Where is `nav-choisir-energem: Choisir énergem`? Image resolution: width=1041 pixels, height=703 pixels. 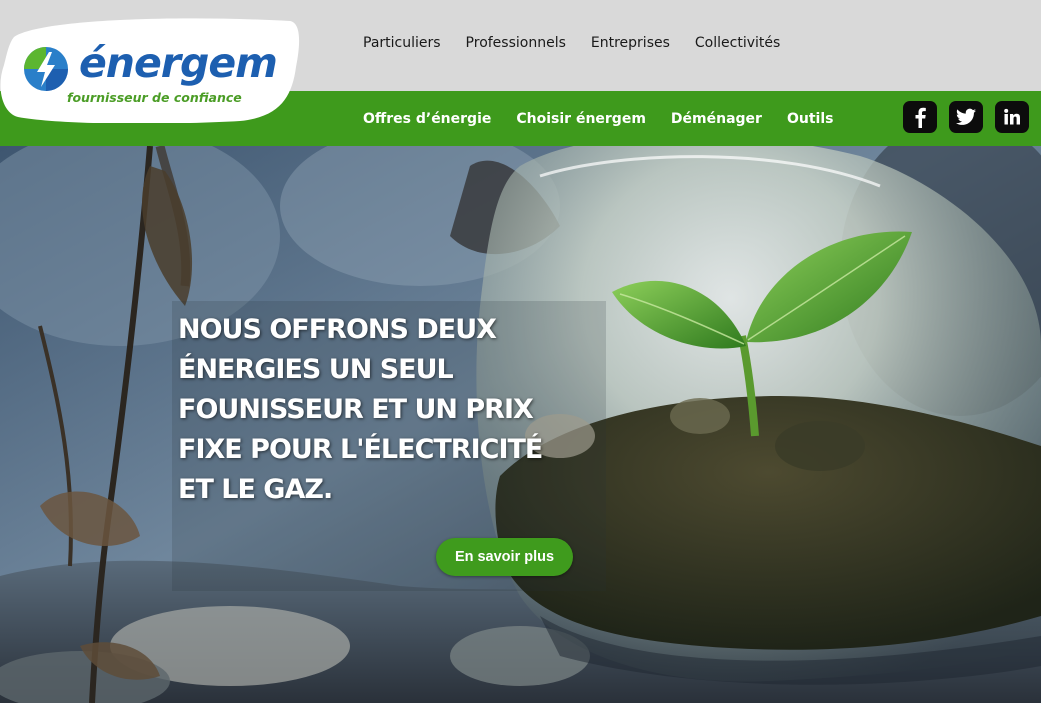 nav-choisir-energem: Choisir énergem is located at coordinates (581, 119).